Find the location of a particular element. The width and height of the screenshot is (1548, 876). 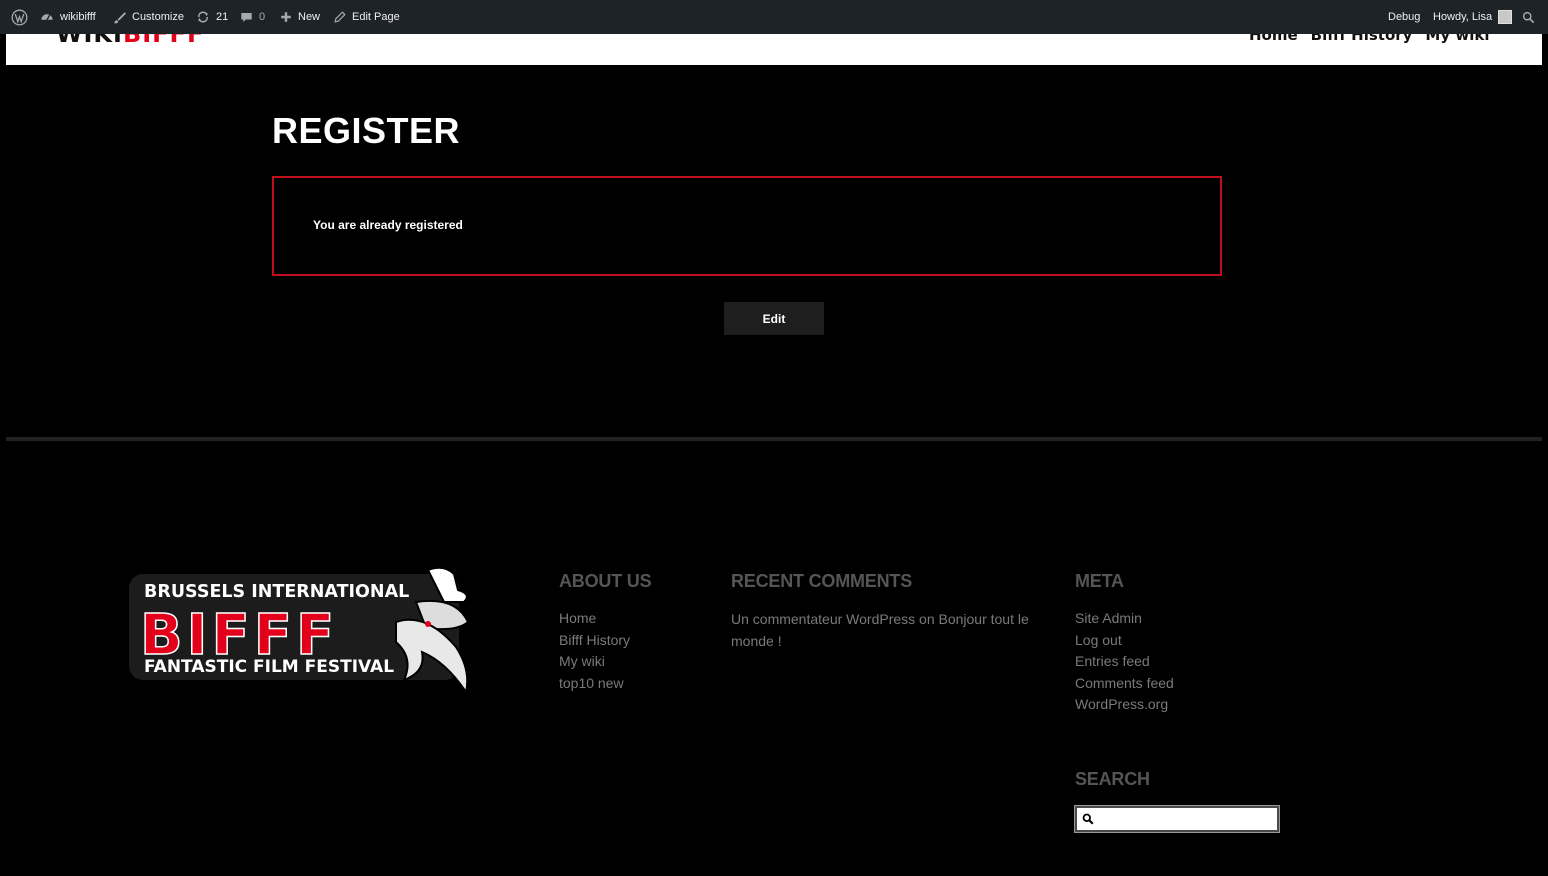

edit-page-link: Edit Page is located at coordinates (367, 17).